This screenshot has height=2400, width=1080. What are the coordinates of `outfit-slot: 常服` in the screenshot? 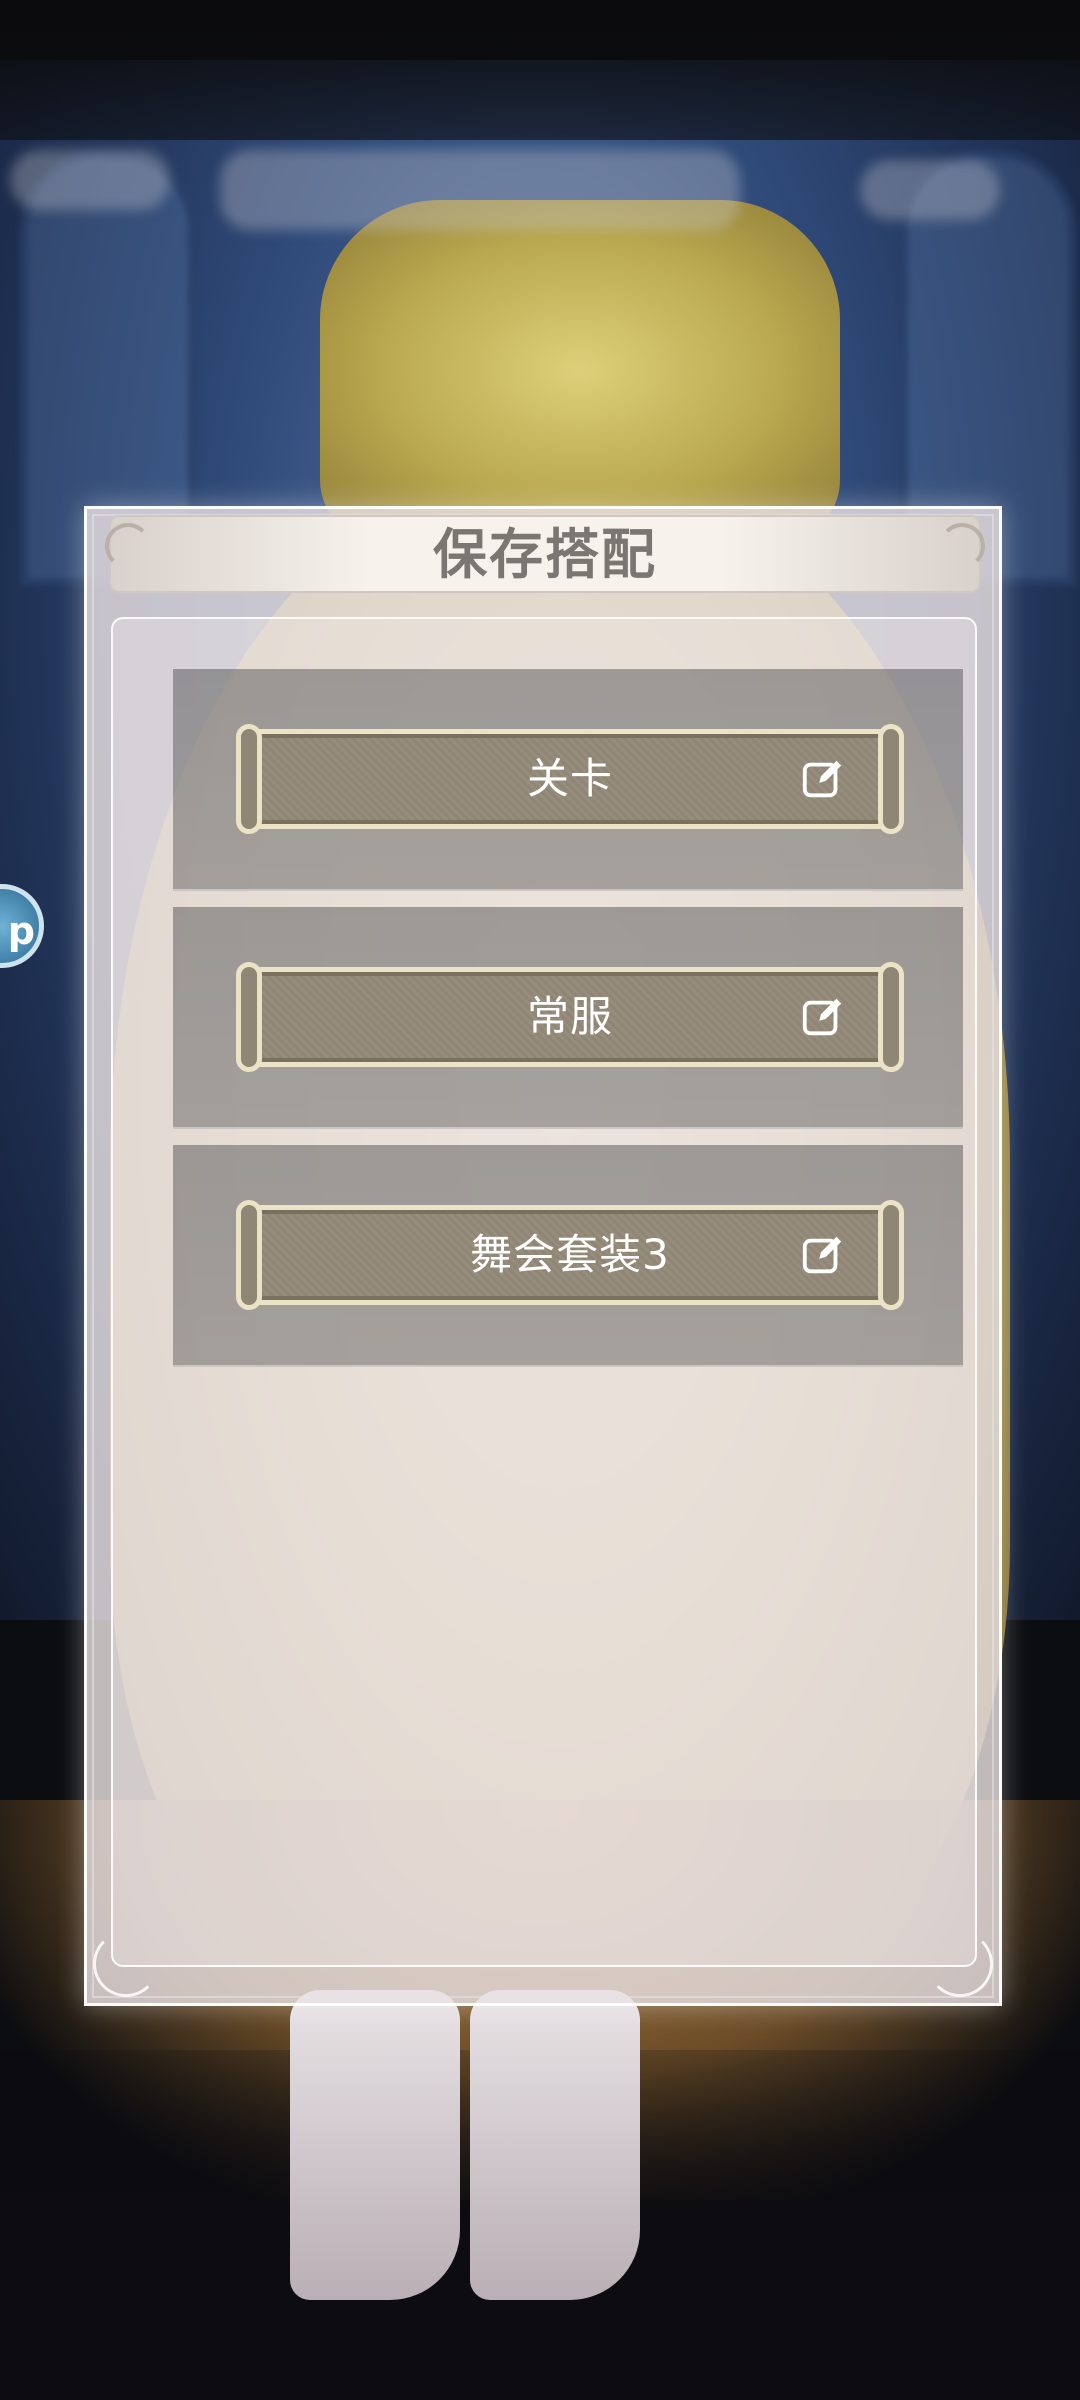 It's located at (568, 1018).